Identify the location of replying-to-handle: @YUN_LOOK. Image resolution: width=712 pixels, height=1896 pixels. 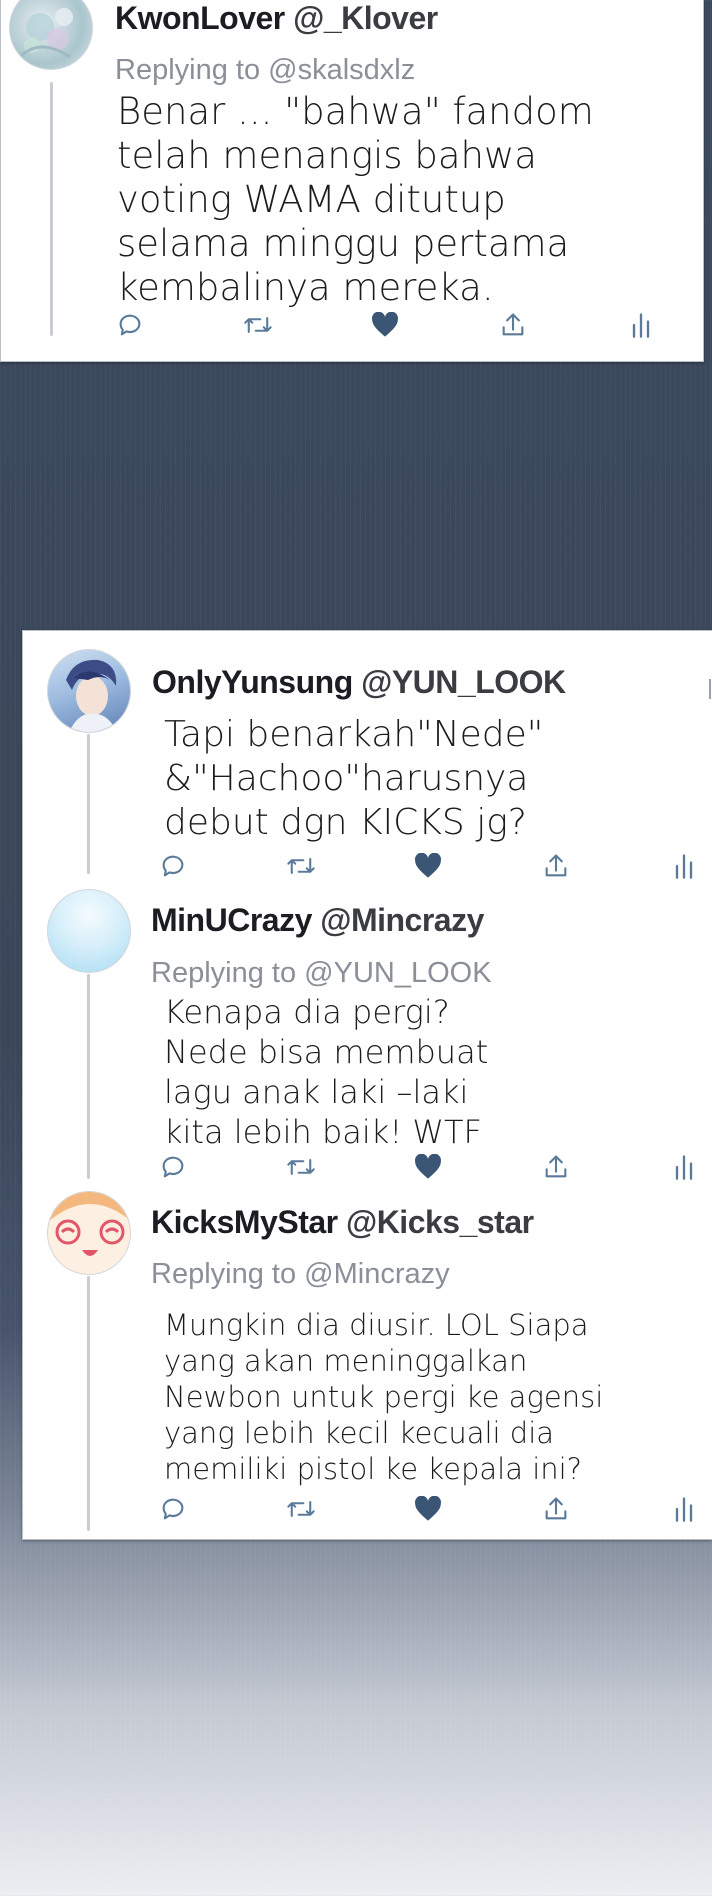
(397, 973).